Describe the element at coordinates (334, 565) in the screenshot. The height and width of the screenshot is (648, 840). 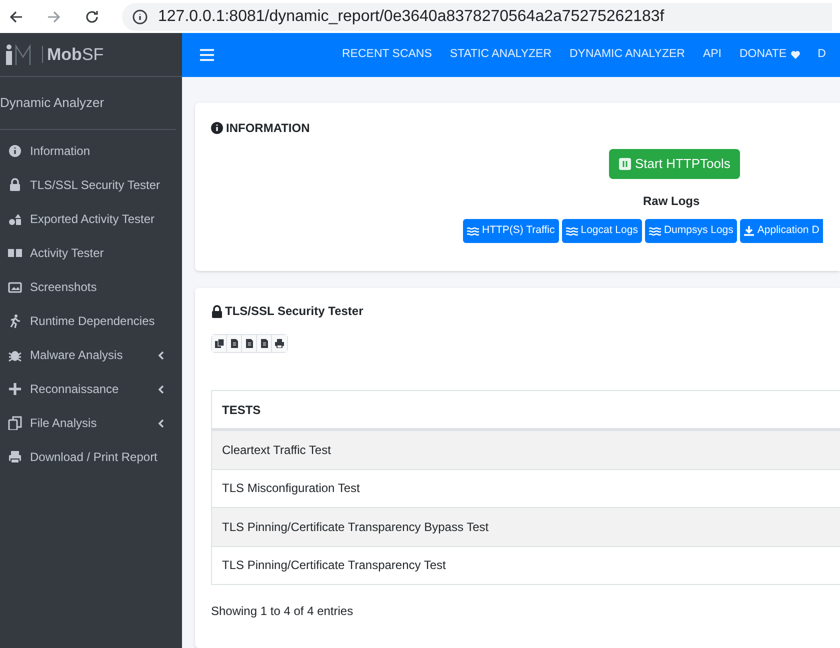
I see `table-cell-text: TLS Pinning/Certificate Transparency Test` at that location.